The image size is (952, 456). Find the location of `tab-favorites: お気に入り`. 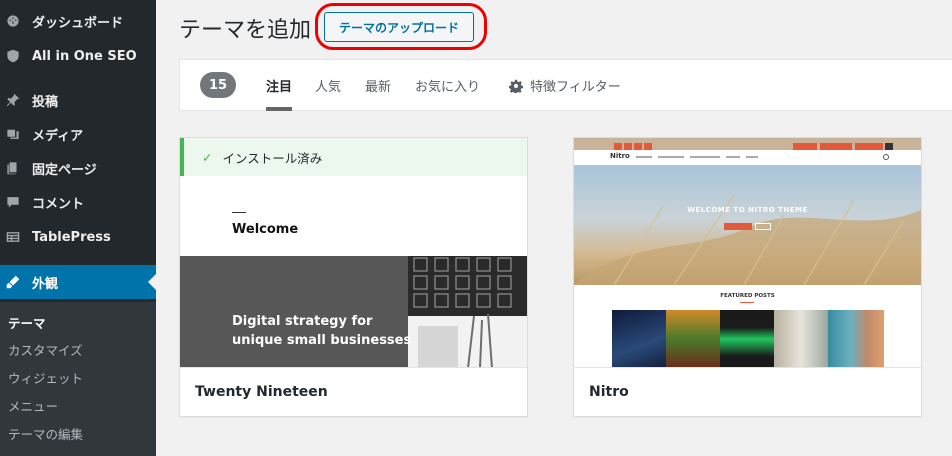

tab-favorites: お気に入り is located at coordinates (447, 85).